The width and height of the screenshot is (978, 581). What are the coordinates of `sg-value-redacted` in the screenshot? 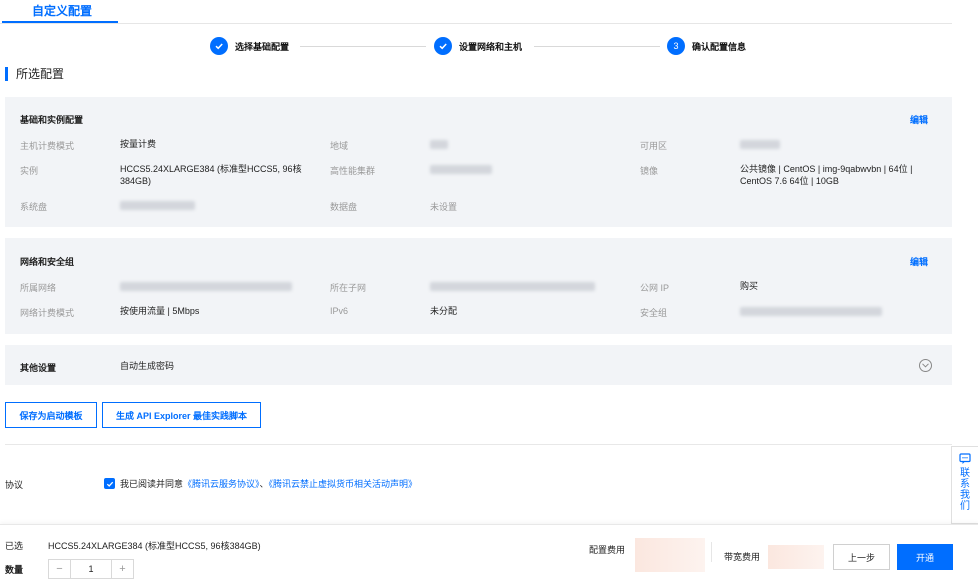 It's located at (811, 311).